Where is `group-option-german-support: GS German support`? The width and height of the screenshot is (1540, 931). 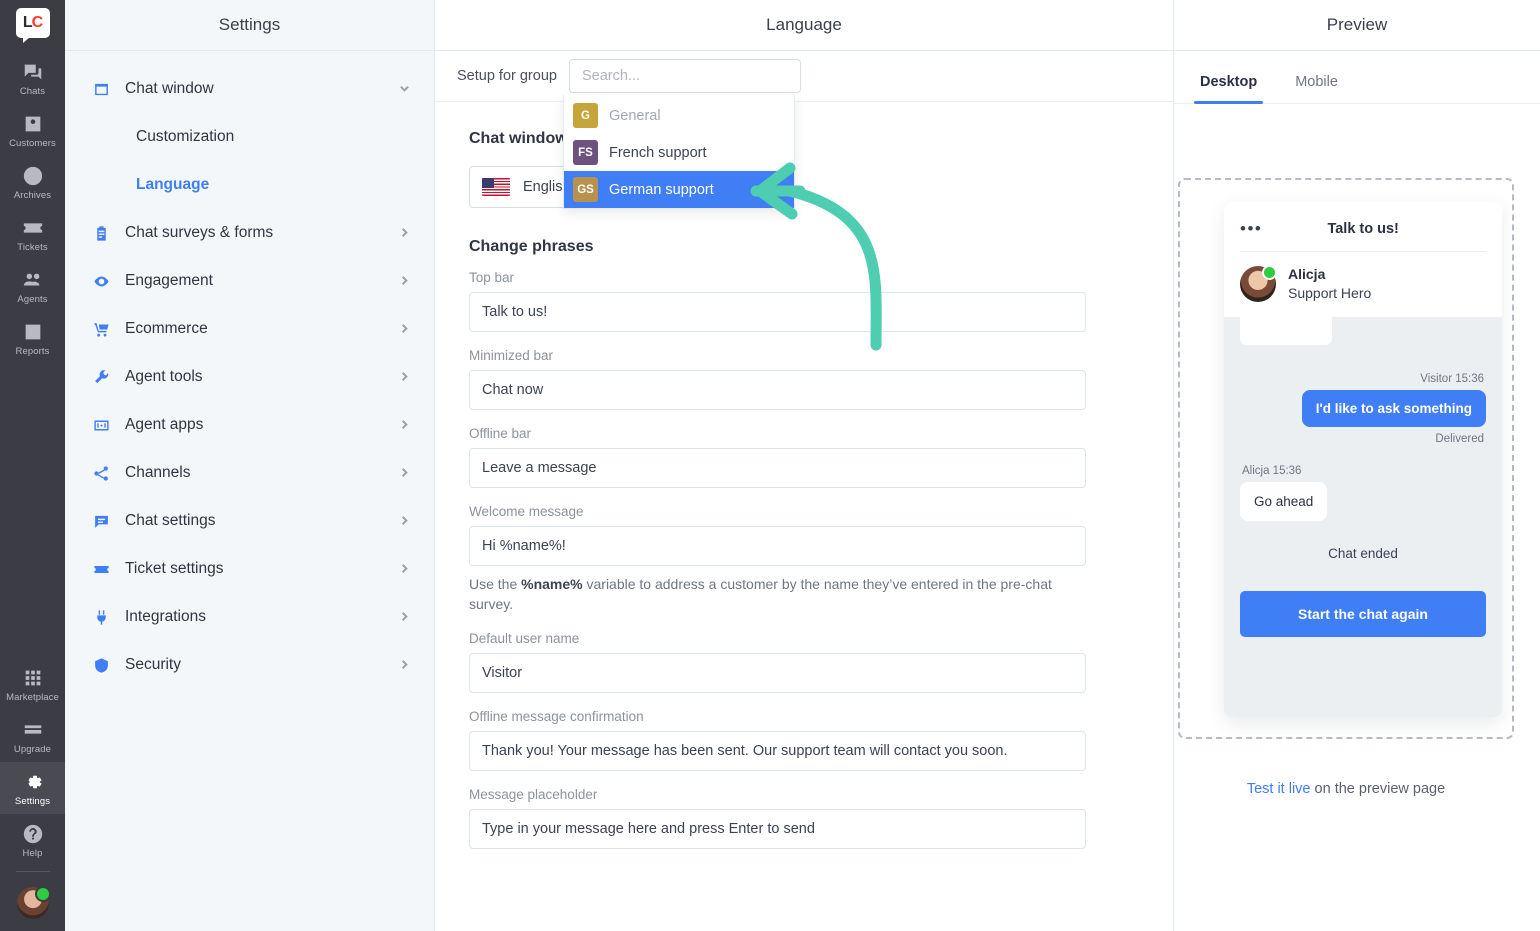
group-option-german-support: GS German support is located at coordinates (679, 189).